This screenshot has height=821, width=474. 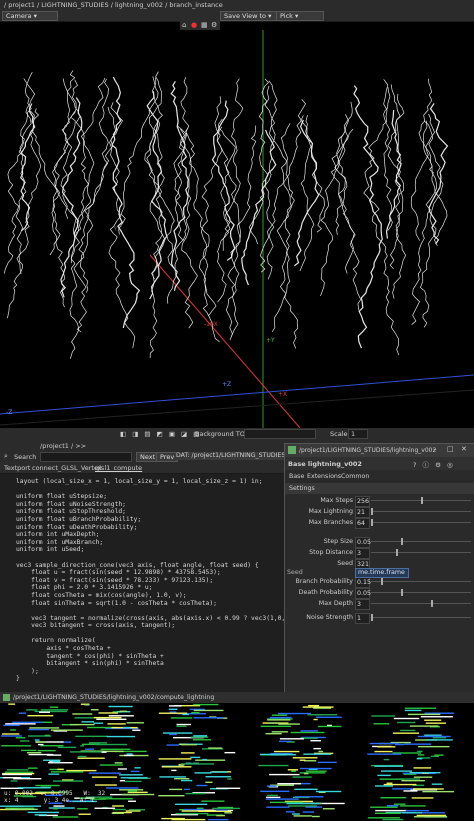 I want to click on tab-extensions: Extensions, so click(x=324, y=476).